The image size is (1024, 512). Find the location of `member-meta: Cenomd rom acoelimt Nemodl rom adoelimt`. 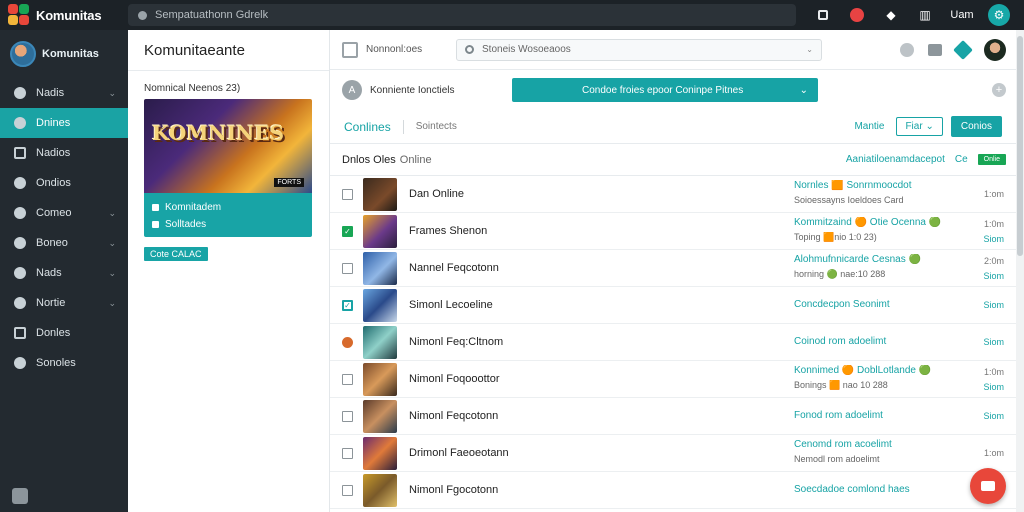

member-meta: Cenomd rom acoelimt Nemodl rom adoelimt is located at coordinates (879, 453).